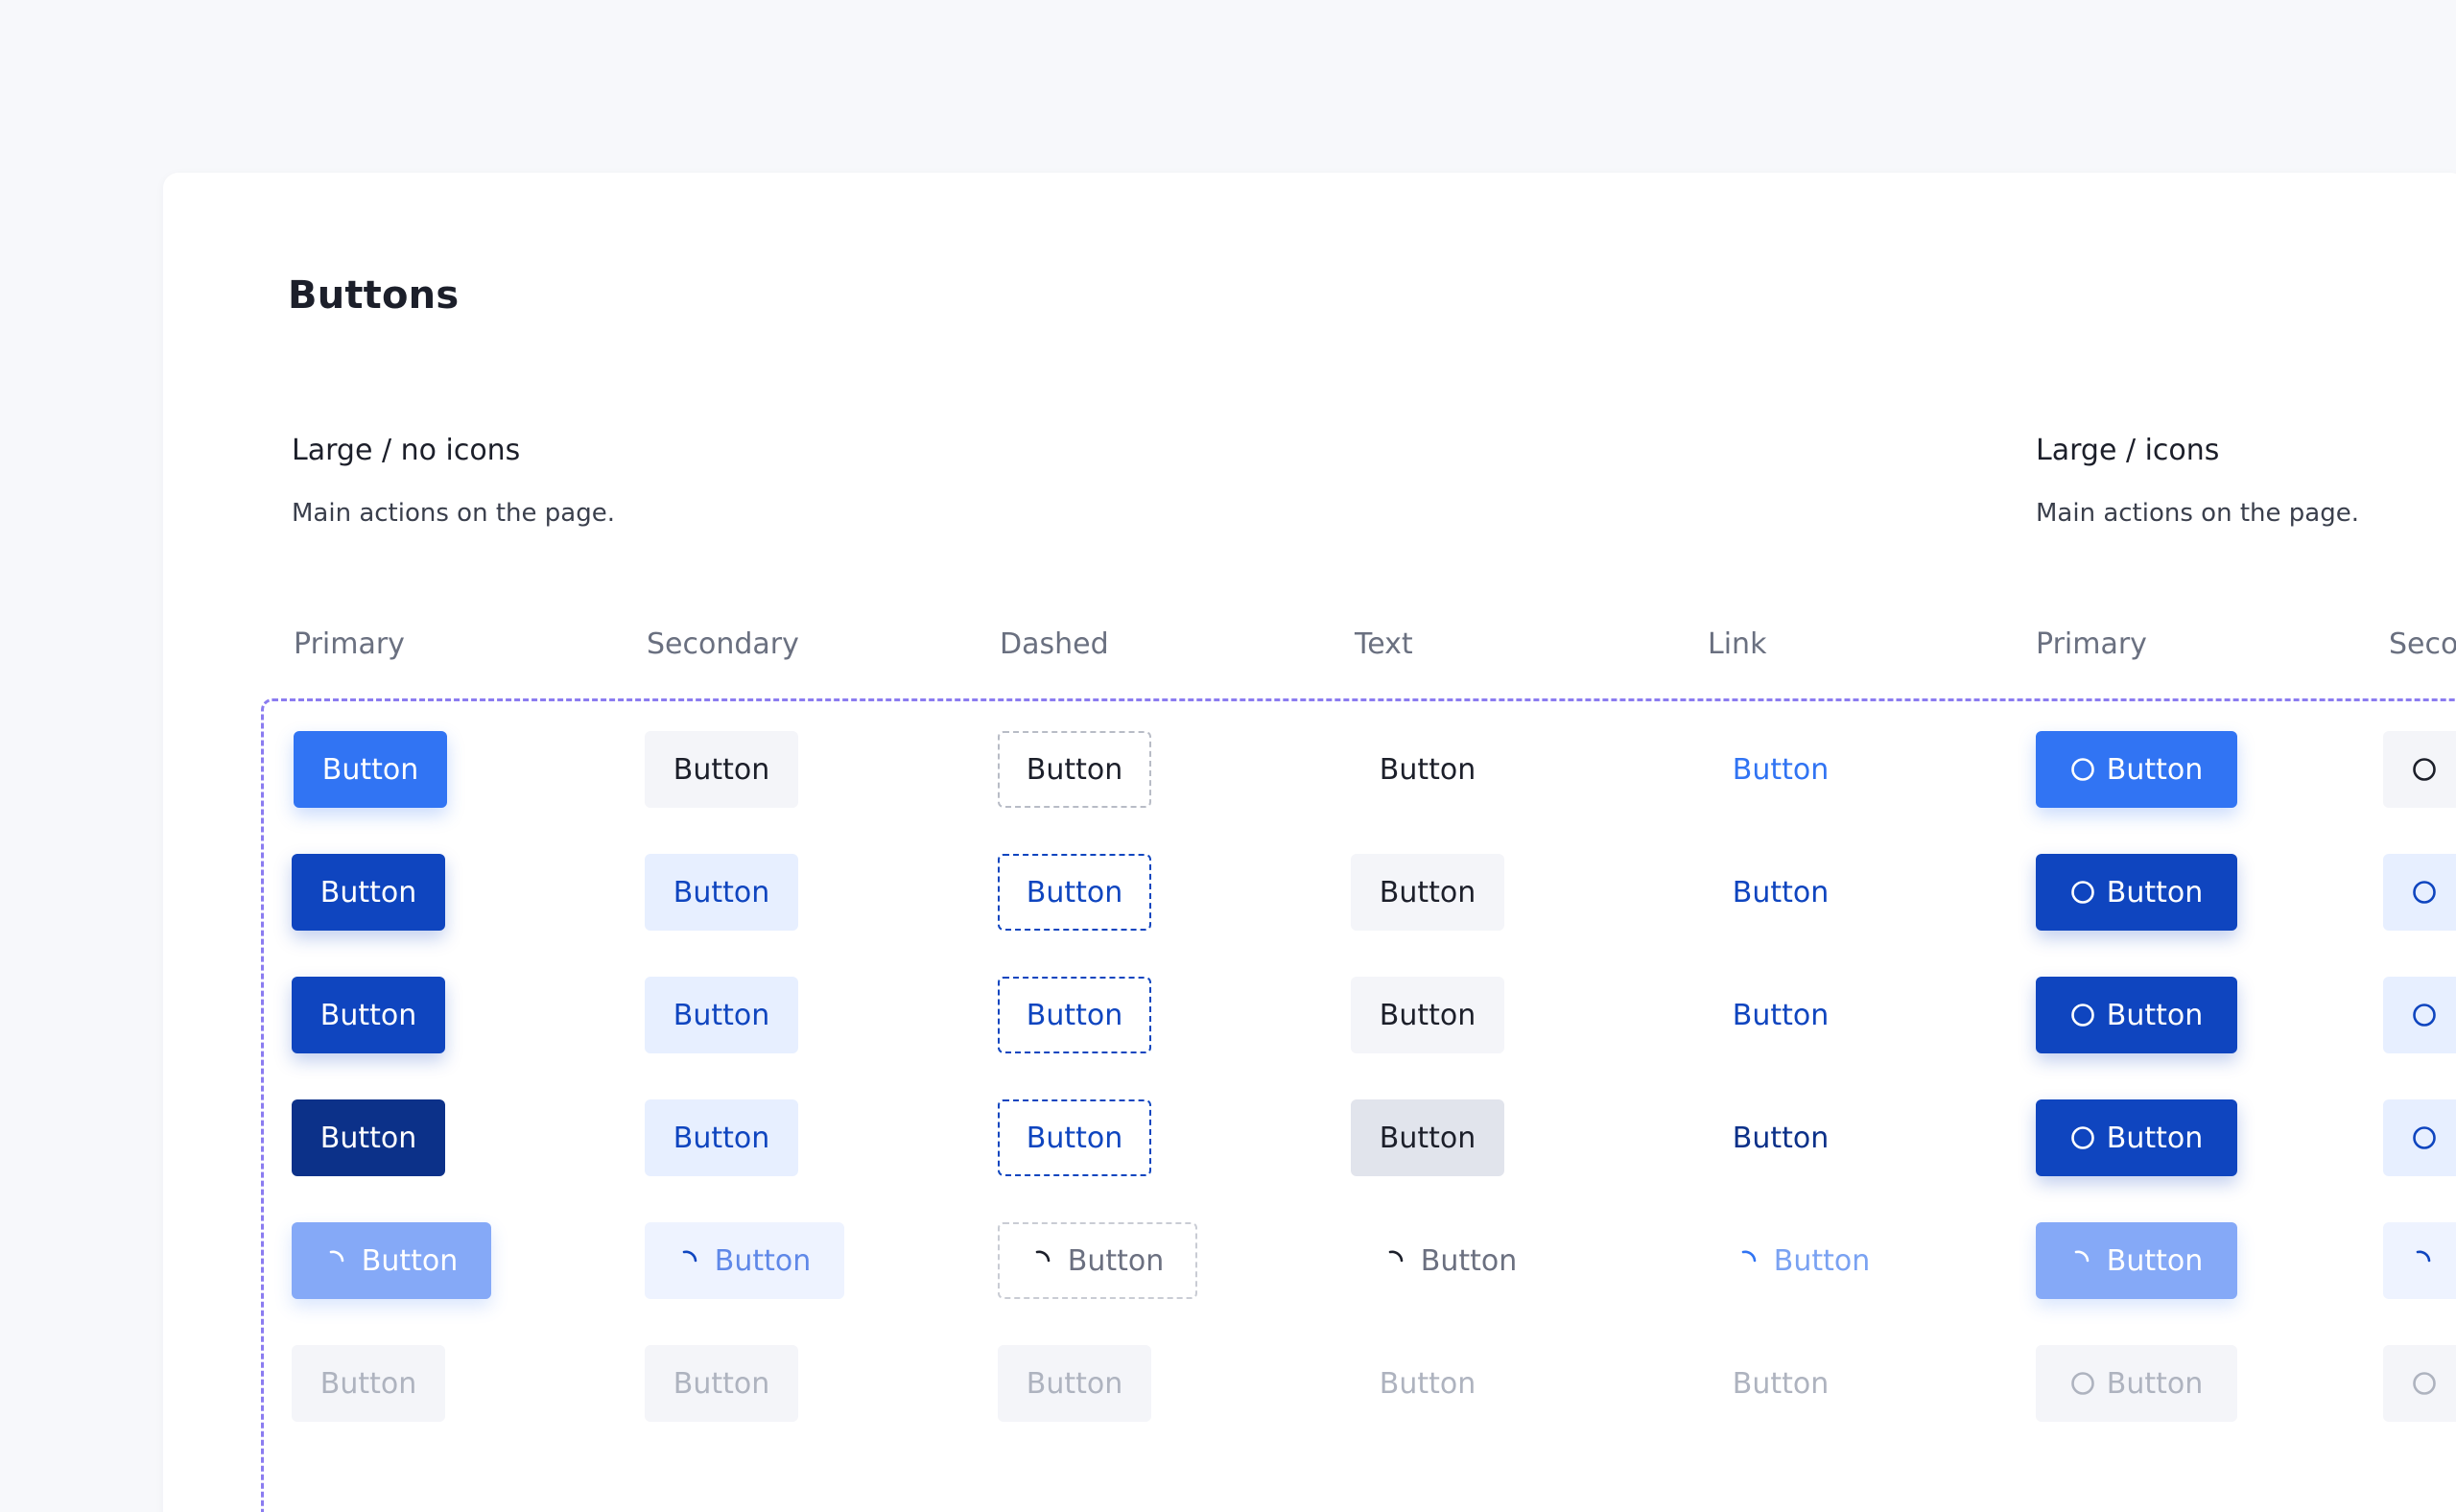 This screenshot has width=2456, height=1512. I want to click on text-button-default: Button, so click(1427, 769).